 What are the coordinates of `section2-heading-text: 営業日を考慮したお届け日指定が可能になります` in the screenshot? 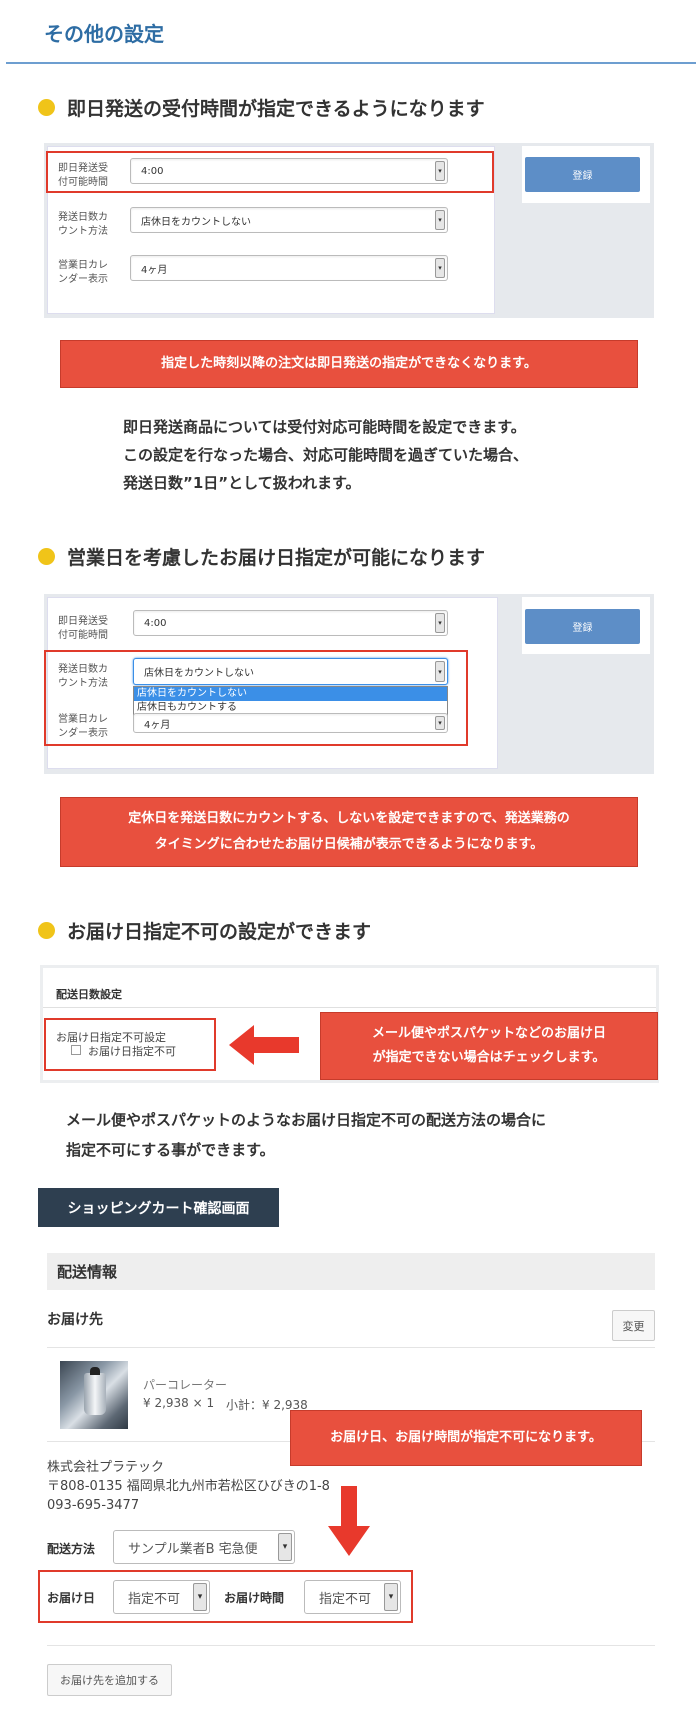 It's located at (276, 558).